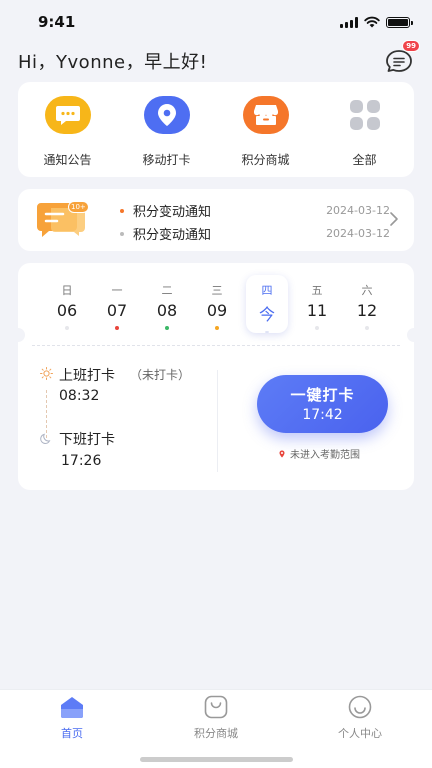 The height and width of the screenshot is (768, 432). I want to click on day-name: 六, so click(367, 290).